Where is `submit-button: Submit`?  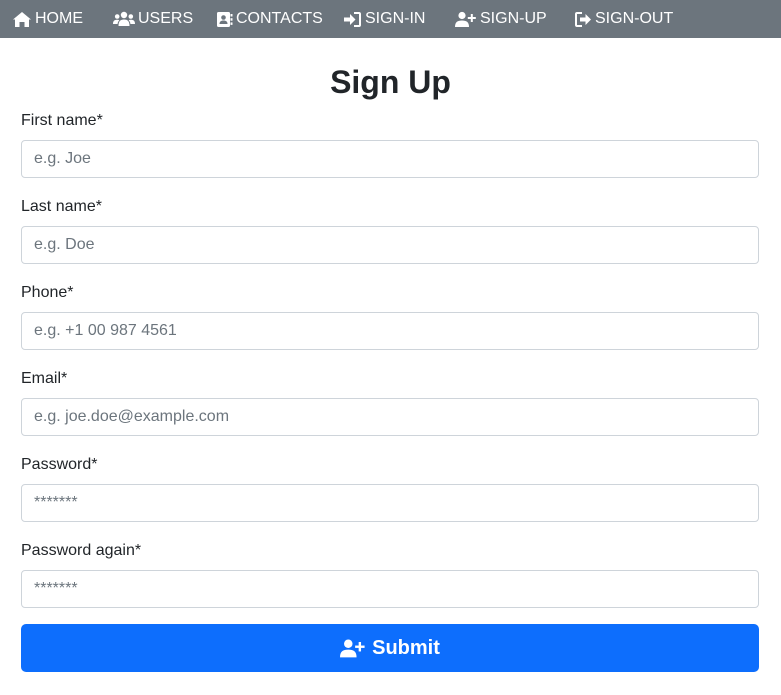
submit-button: Submit is located at coordinates (390, 648).